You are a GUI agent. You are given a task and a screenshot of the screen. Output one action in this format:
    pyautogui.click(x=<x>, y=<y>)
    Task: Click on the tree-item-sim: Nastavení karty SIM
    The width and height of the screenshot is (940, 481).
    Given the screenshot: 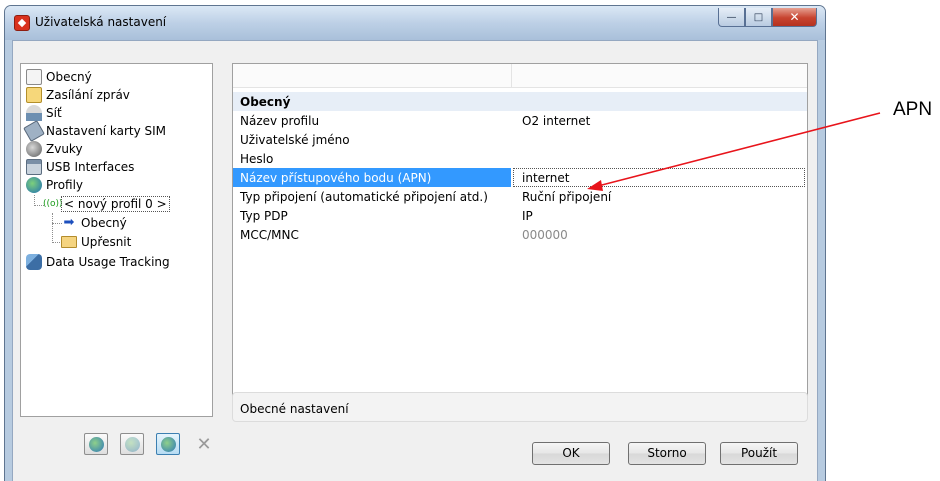 What is the action you would take?
    pyautogui.click(x=95, y=131)
    